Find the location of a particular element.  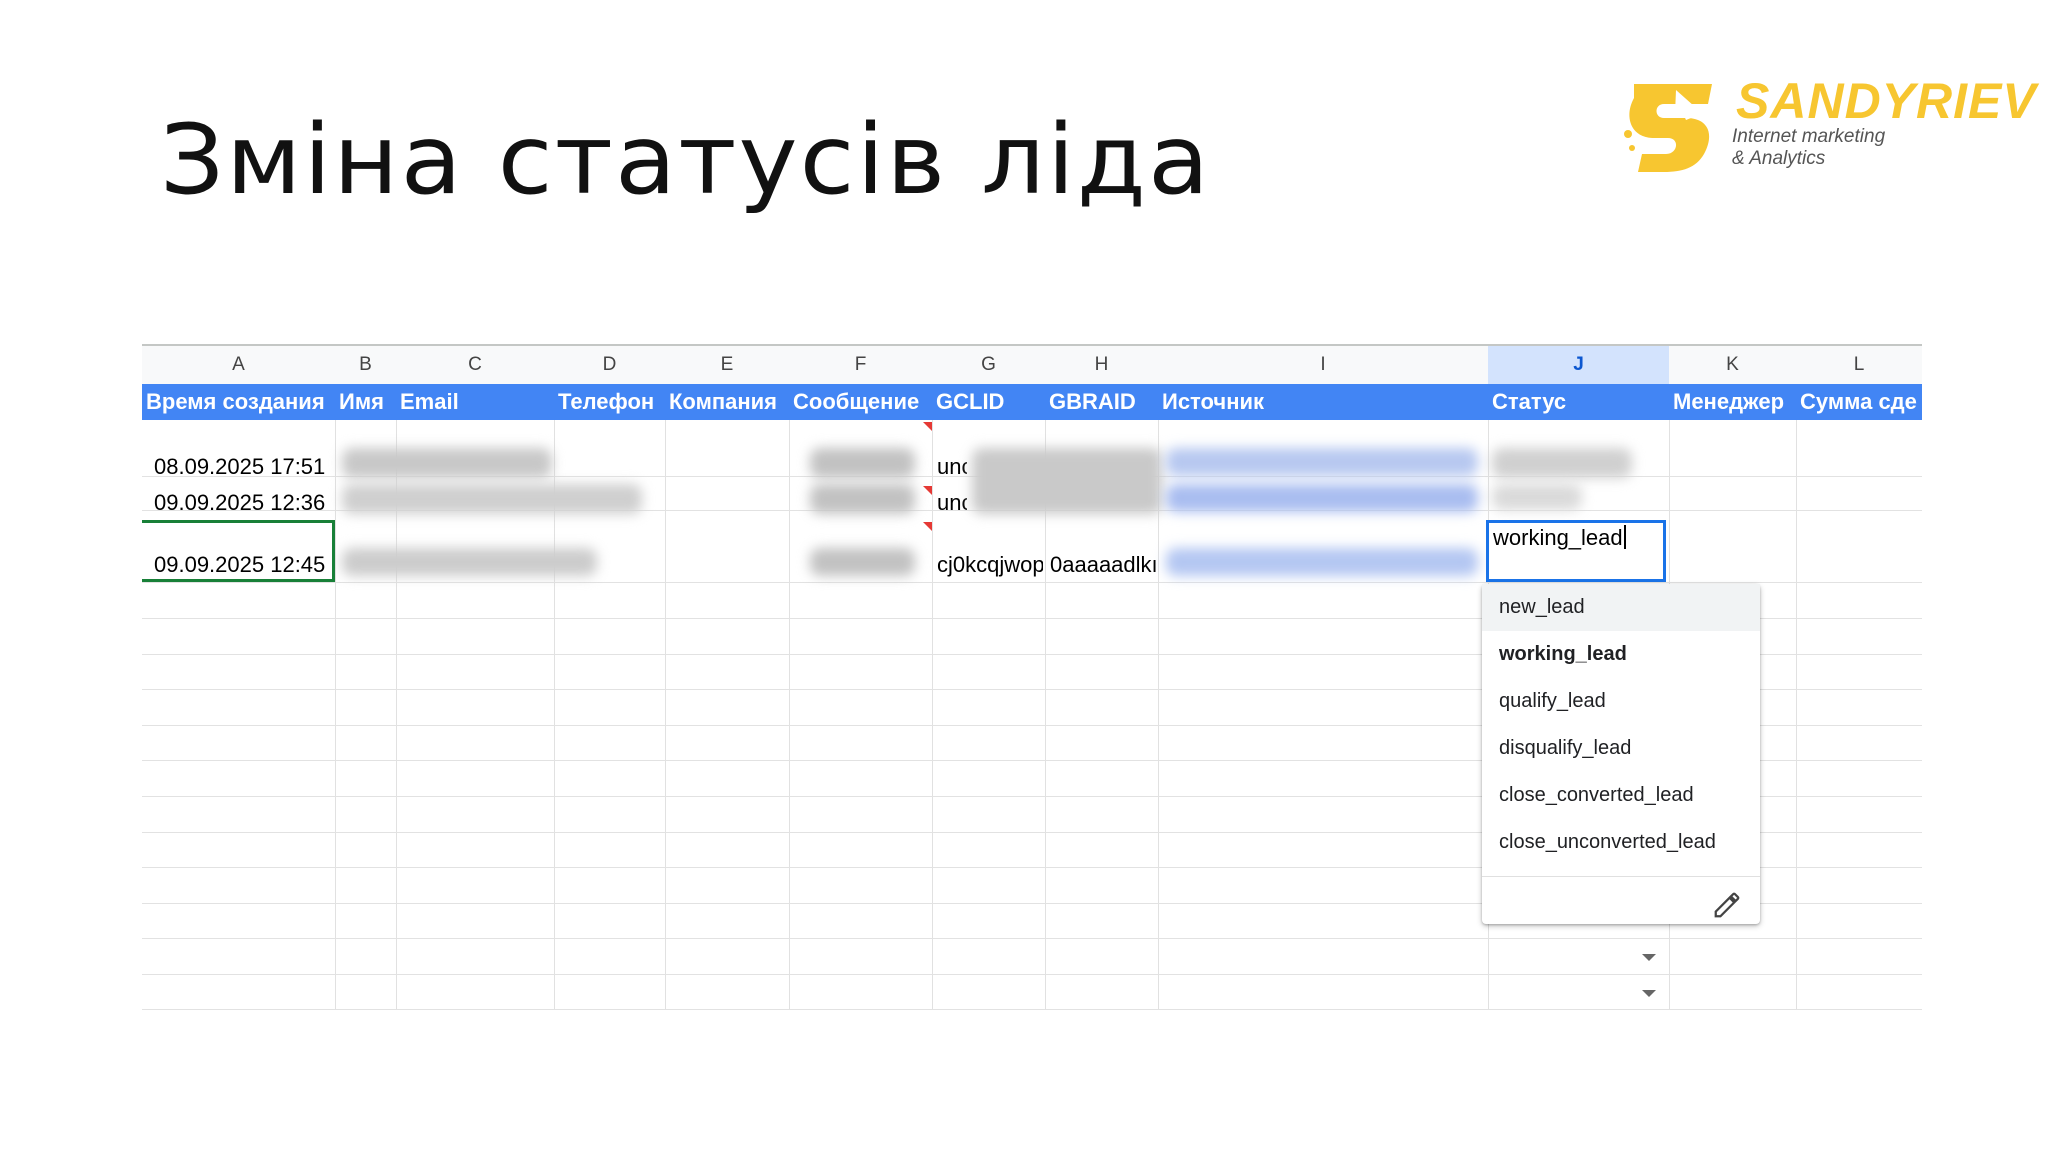

dropdown-option-disqualify-lead: disqualify_lead is located at coordinates (1621, 748).